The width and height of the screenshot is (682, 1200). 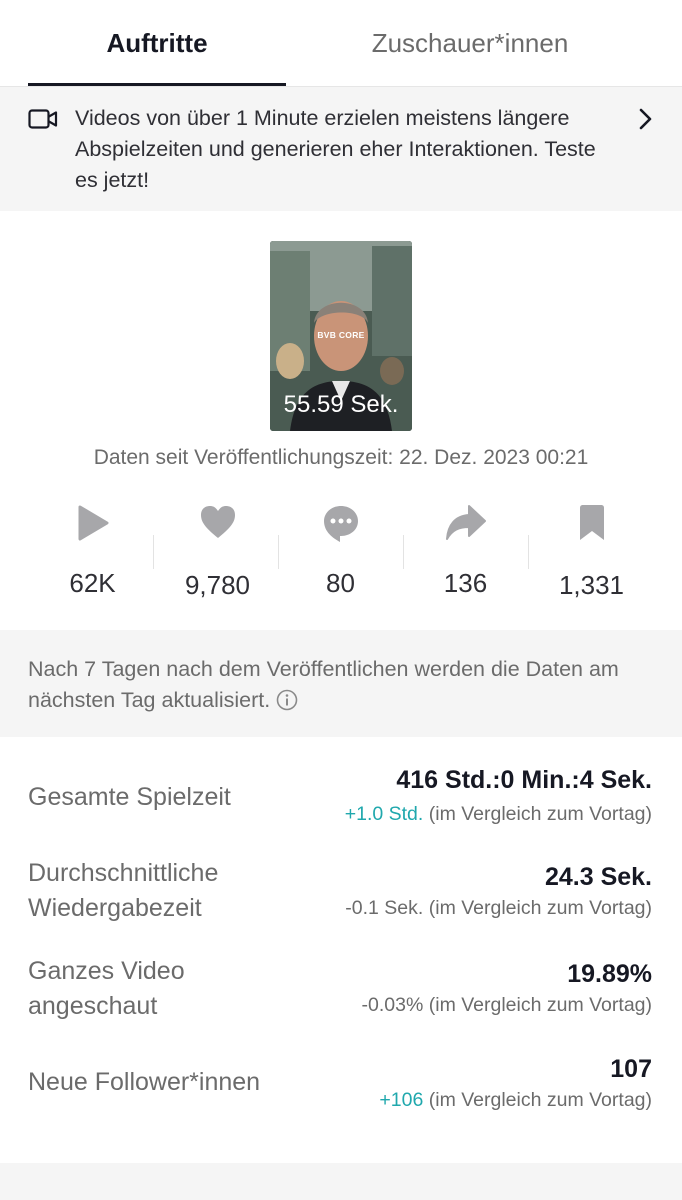 What do you see at coordinates (153, 552) in the screenshot?
I see `stat-divider` at bounding box center [153, 552].